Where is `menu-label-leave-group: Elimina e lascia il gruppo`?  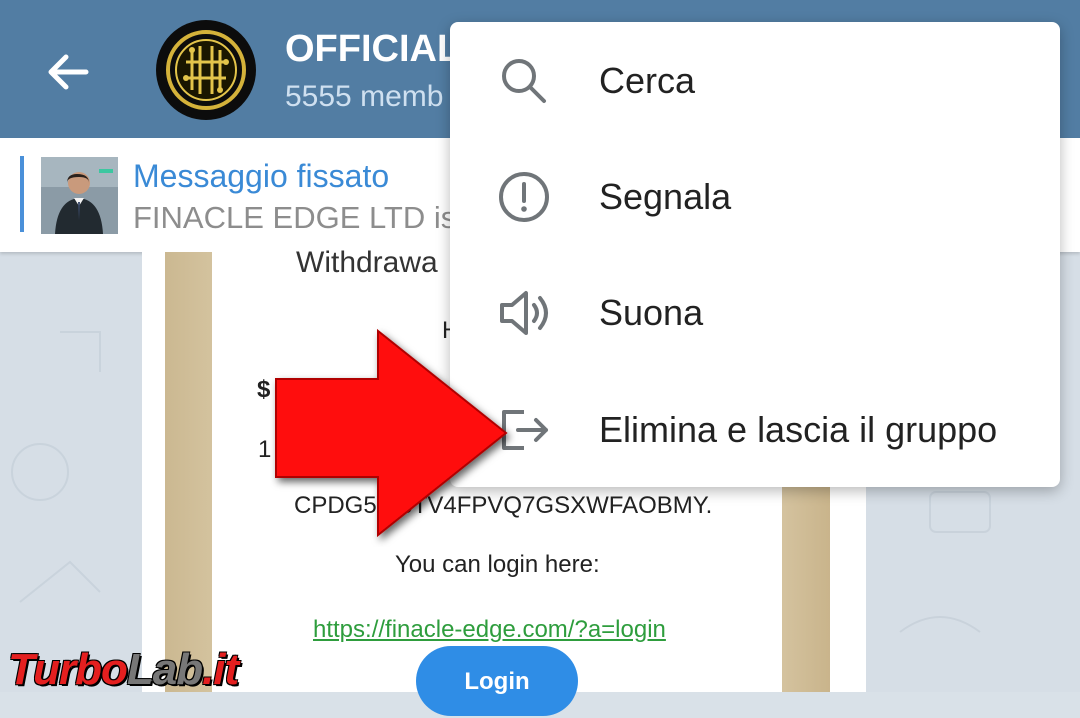 menu-label-leave-group: Elimina e lascia il gruppo is located at coordinates (798, 429).